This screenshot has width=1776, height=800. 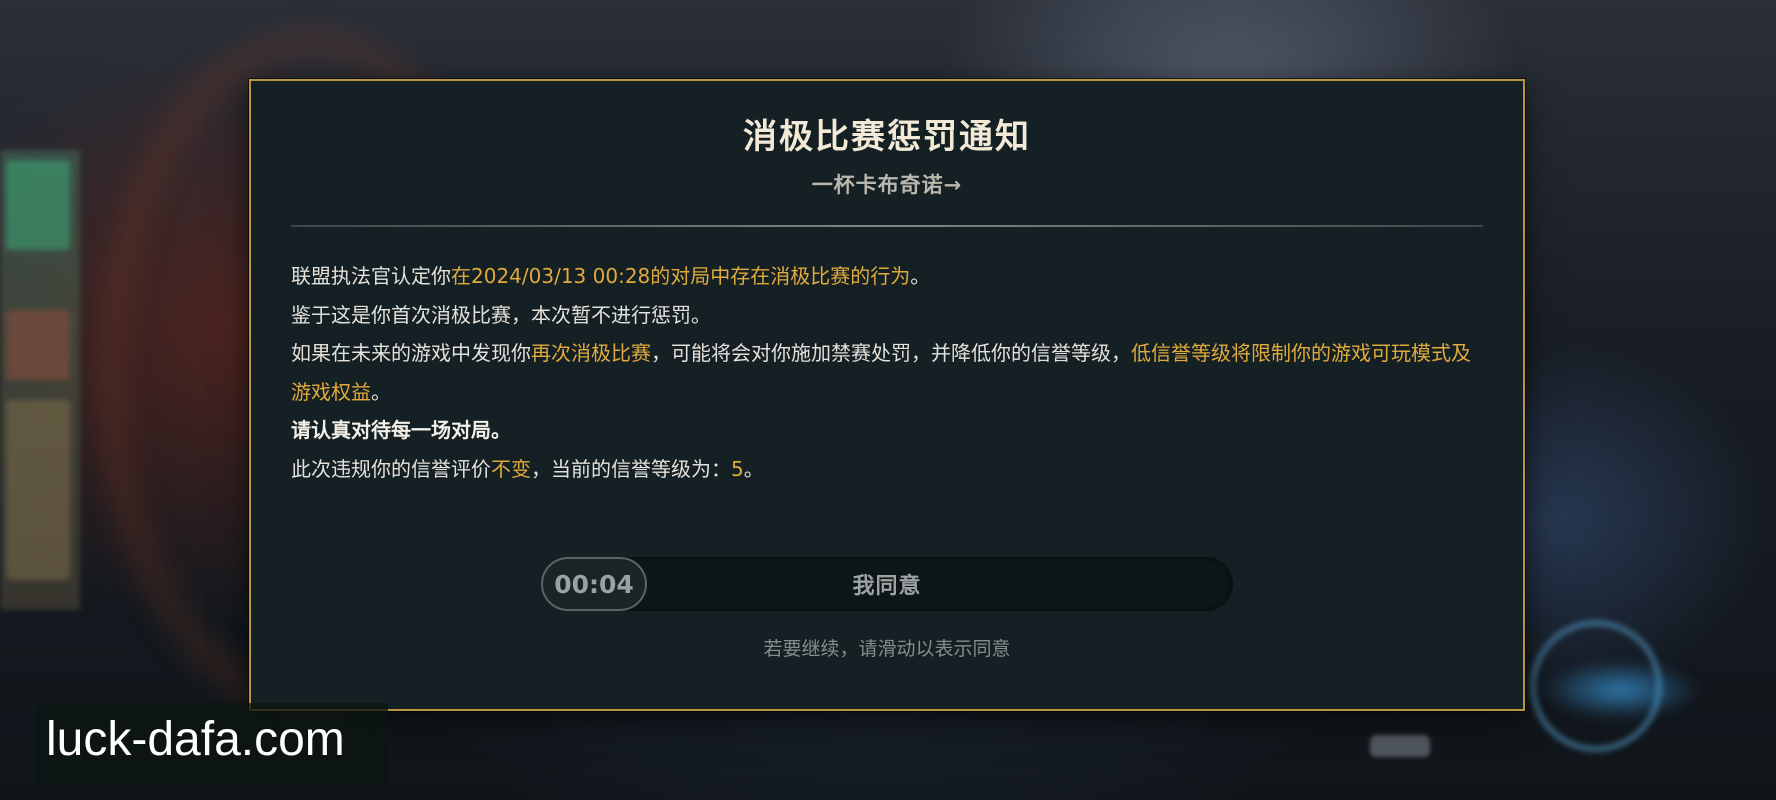 I want to click on notice-text: 请认真对待每一场对局。, so click(x=401, y=430).